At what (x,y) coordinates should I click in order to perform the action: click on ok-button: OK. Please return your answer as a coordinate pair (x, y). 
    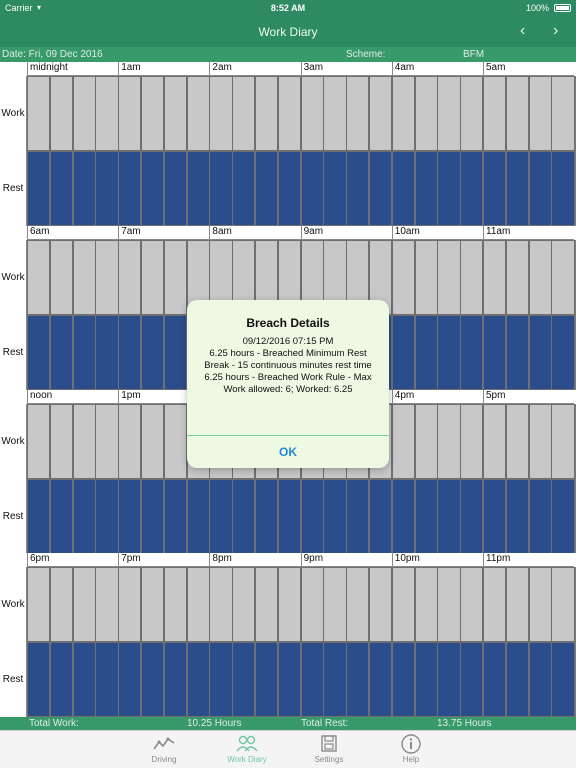
    Looking at the image, I should click on (288, 452).